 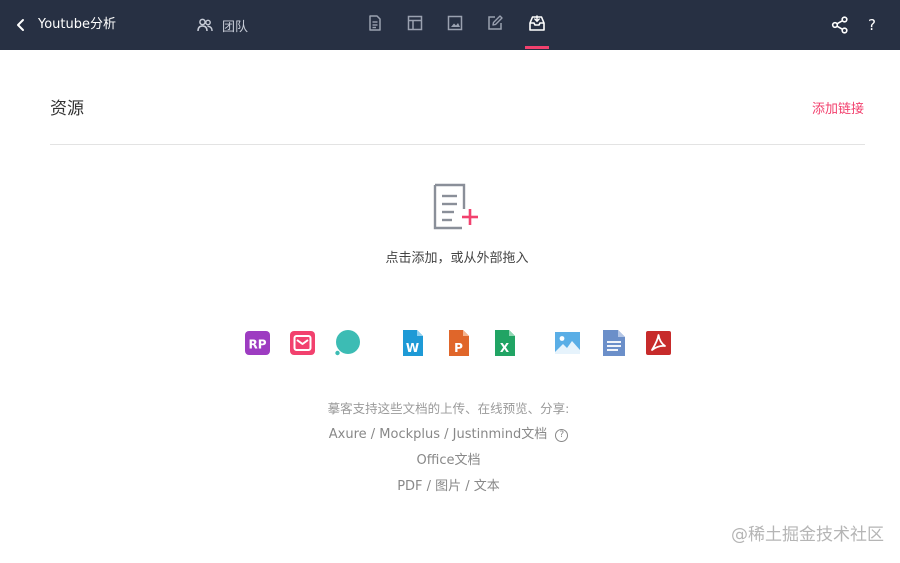 I want to click on team-icon, so click(x=205, y=25).